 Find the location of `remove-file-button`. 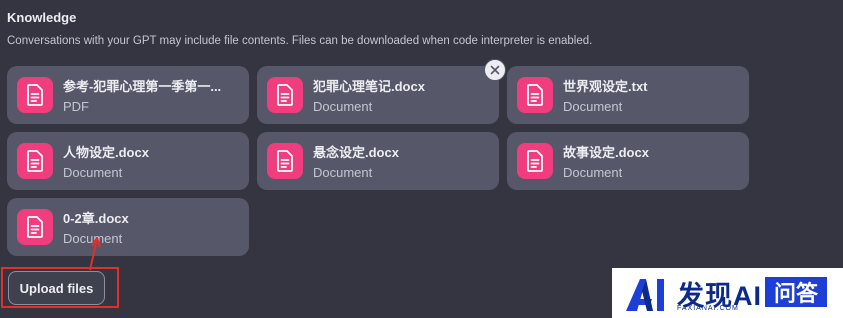

remove-file-button is located at coordinates (495, 70).